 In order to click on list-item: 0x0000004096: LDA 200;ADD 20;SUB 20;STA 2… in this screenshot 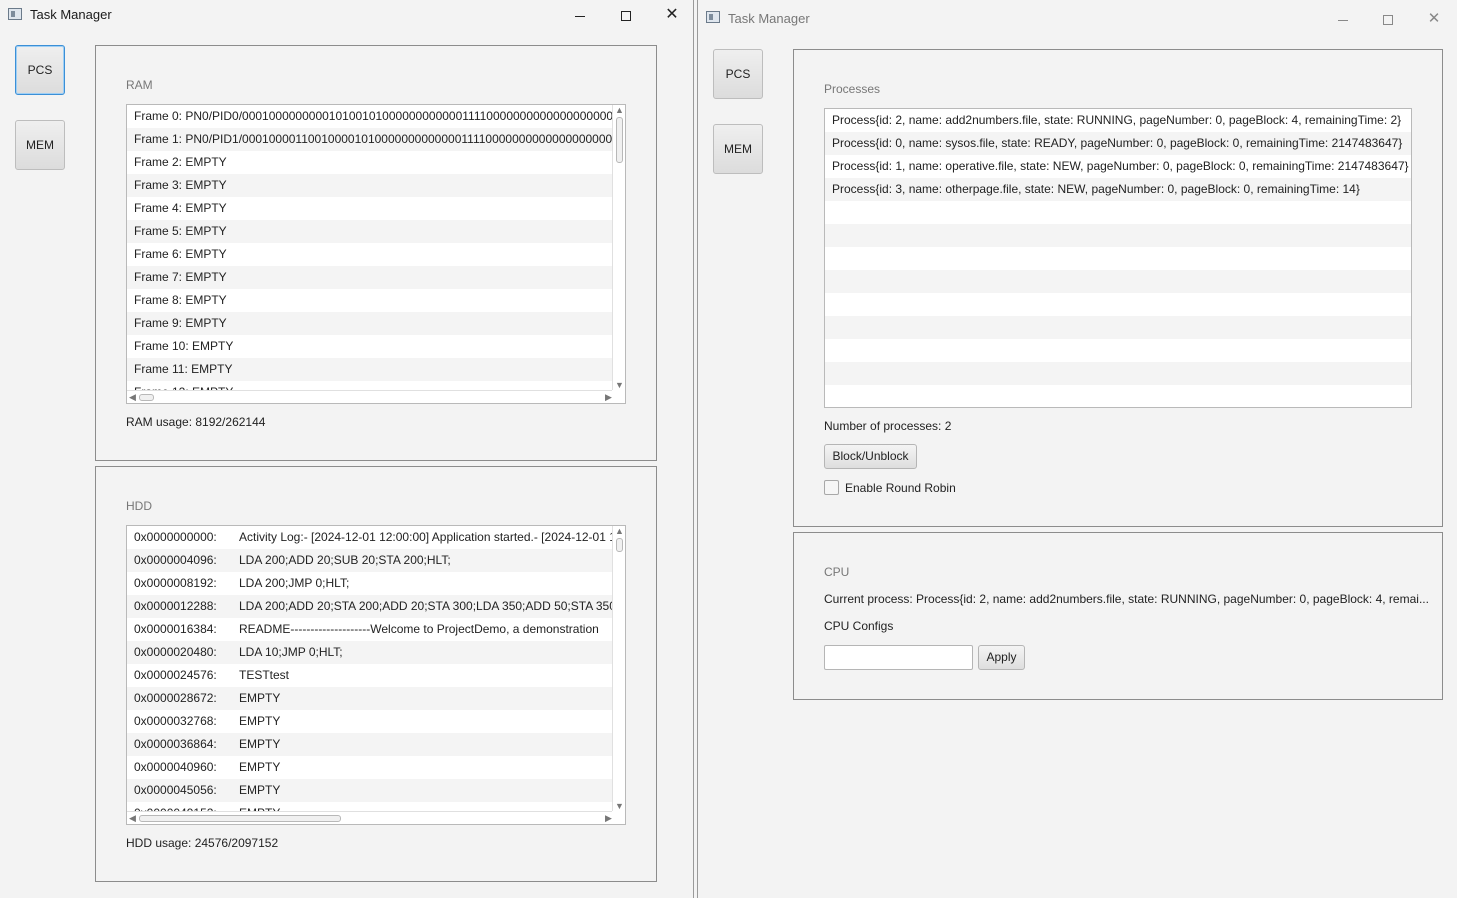, I will do `click(369, 560)`.